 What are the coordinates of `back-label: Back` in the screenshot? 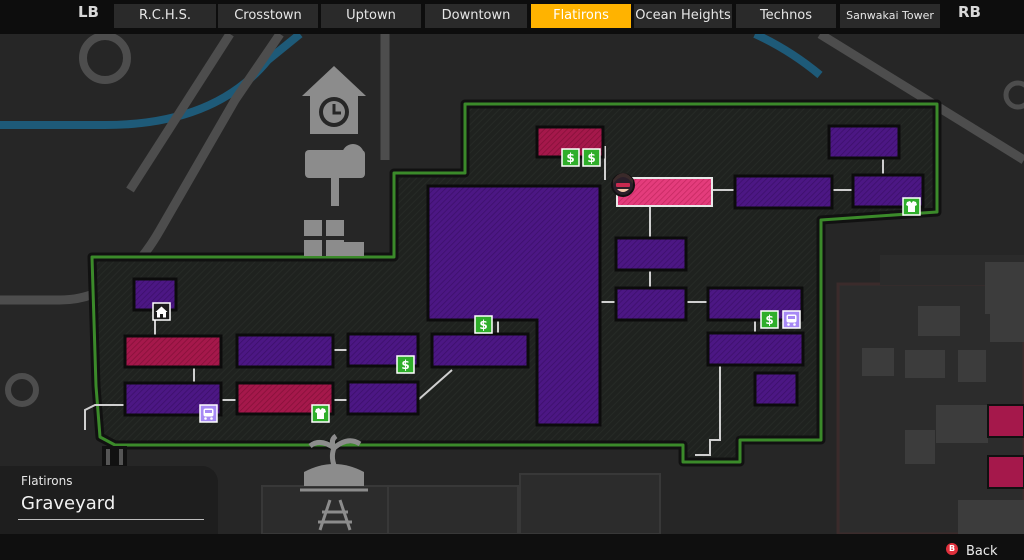 It's located at (982, 551).